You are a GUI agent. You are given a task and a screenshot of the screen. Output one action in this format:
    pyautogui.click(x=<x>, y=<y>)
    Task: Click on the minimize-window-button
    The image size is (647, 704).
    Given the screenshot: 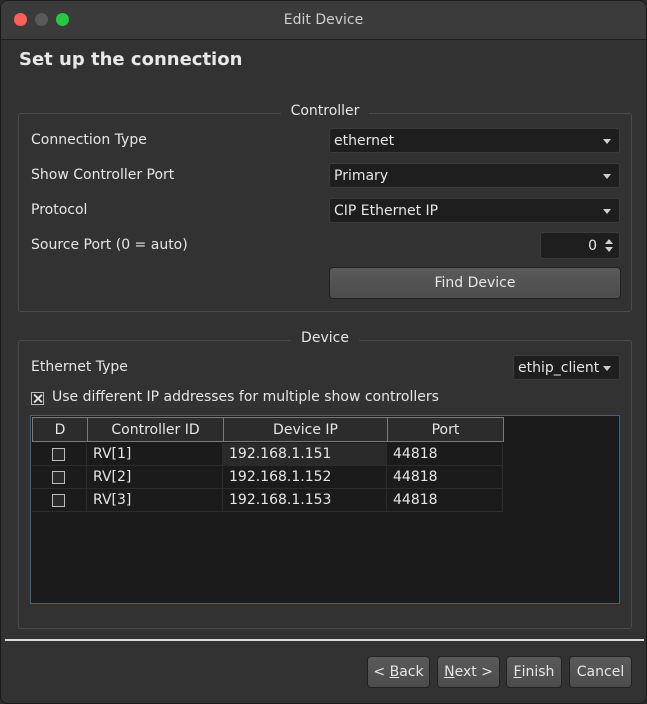 What is the action you would take?
    pyautogui.click(x=41, y=19)
    